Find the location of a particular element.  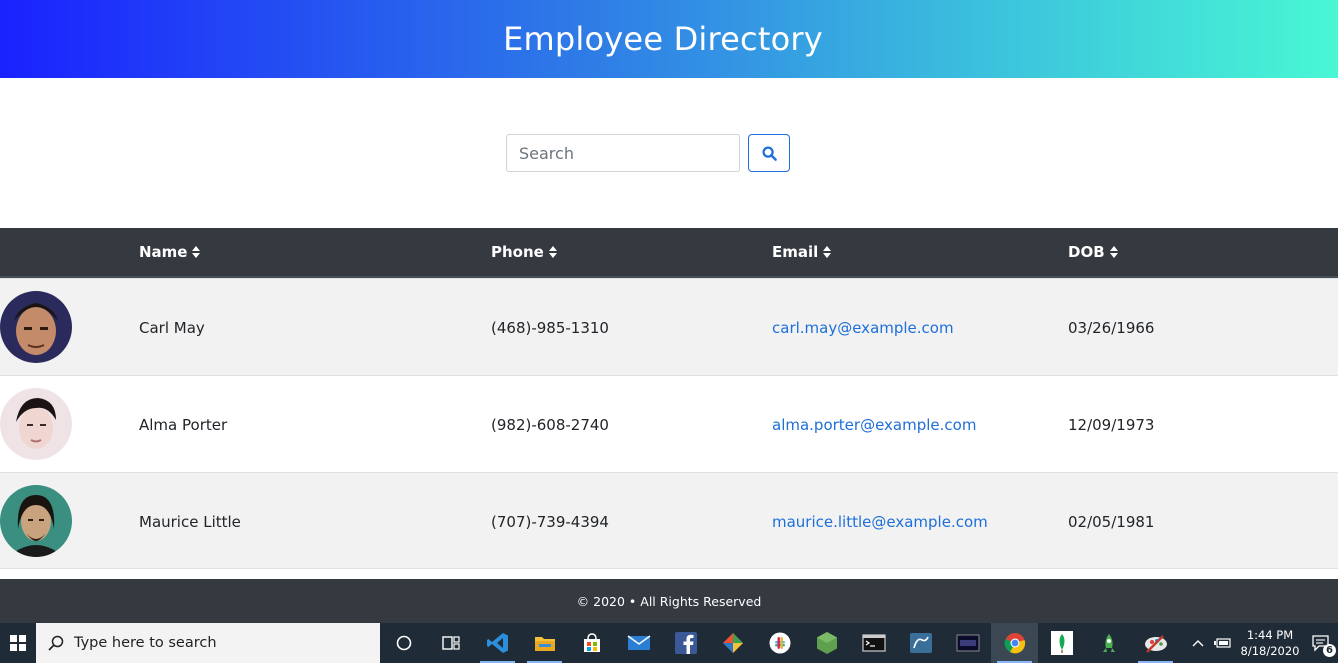

file-explorer-icon is located at coordinates (544, 644).